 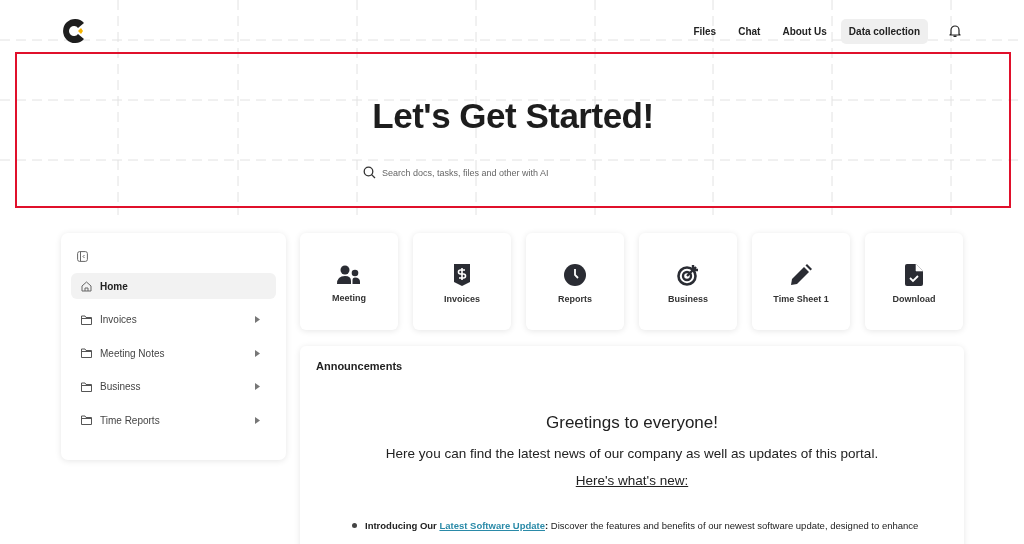 What do you see at coordinates (884, 31) in the screenshot?
I see `nav-link: Data collection` at bounding box center [884, 31].